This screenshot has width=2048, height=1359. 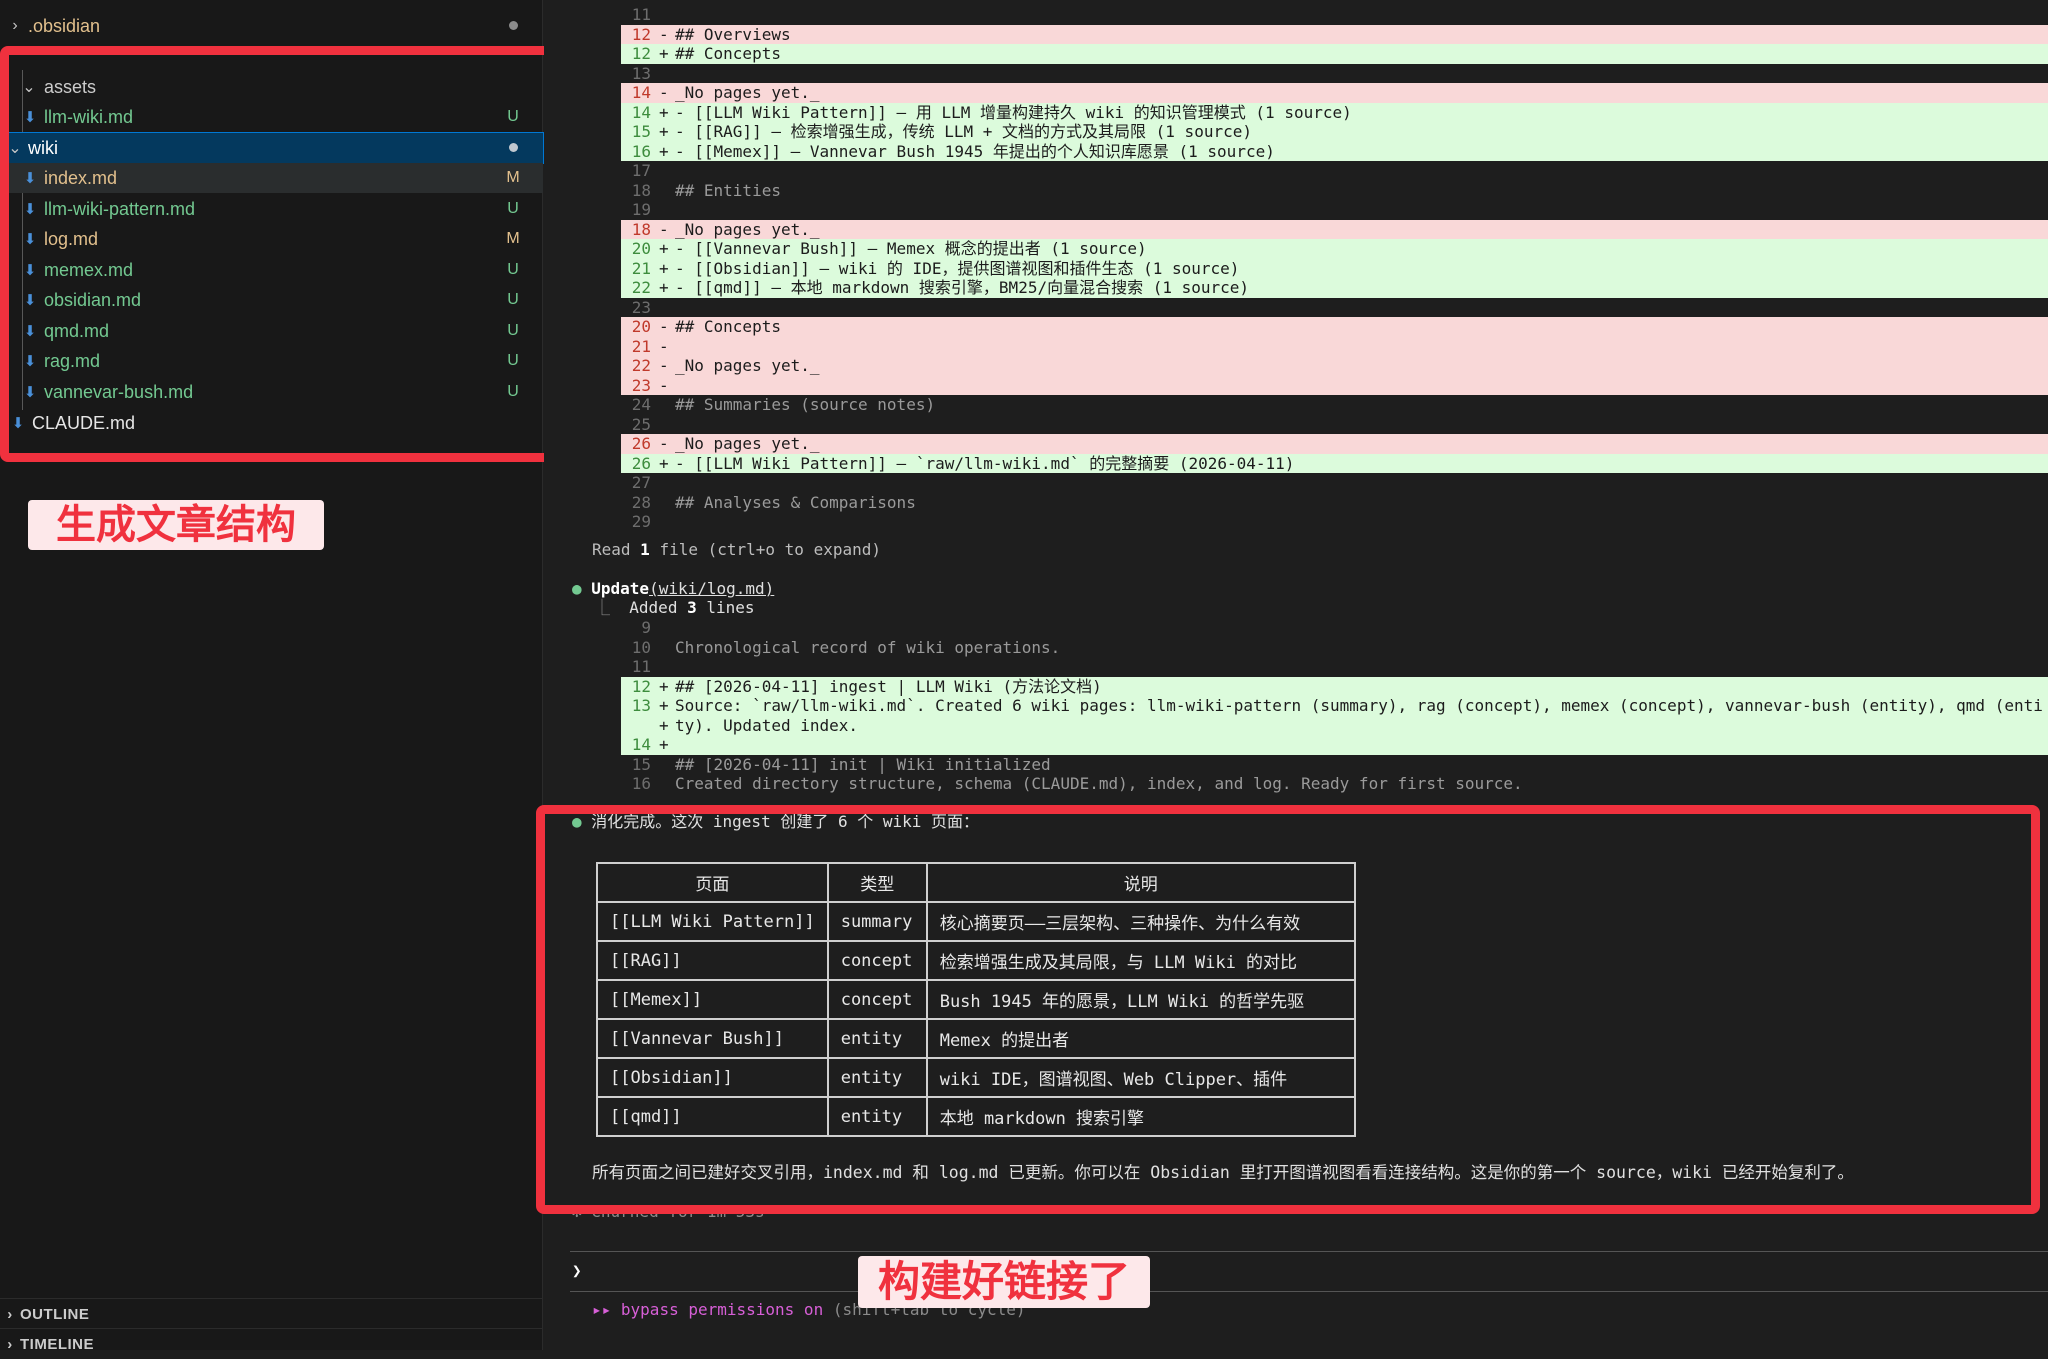 What do you see at coordinates (1334, 628) in the screenshot?
I see `diff-line-ctx: 9` at bounding box center [1334, 628].